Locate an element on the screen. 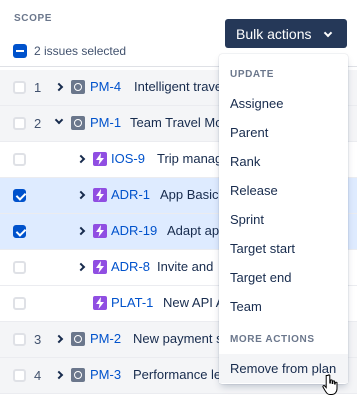 Image resolution: width=357 pixels, height=401 pixels. issue-summary: App Basic is located at coordinates (189, 194).